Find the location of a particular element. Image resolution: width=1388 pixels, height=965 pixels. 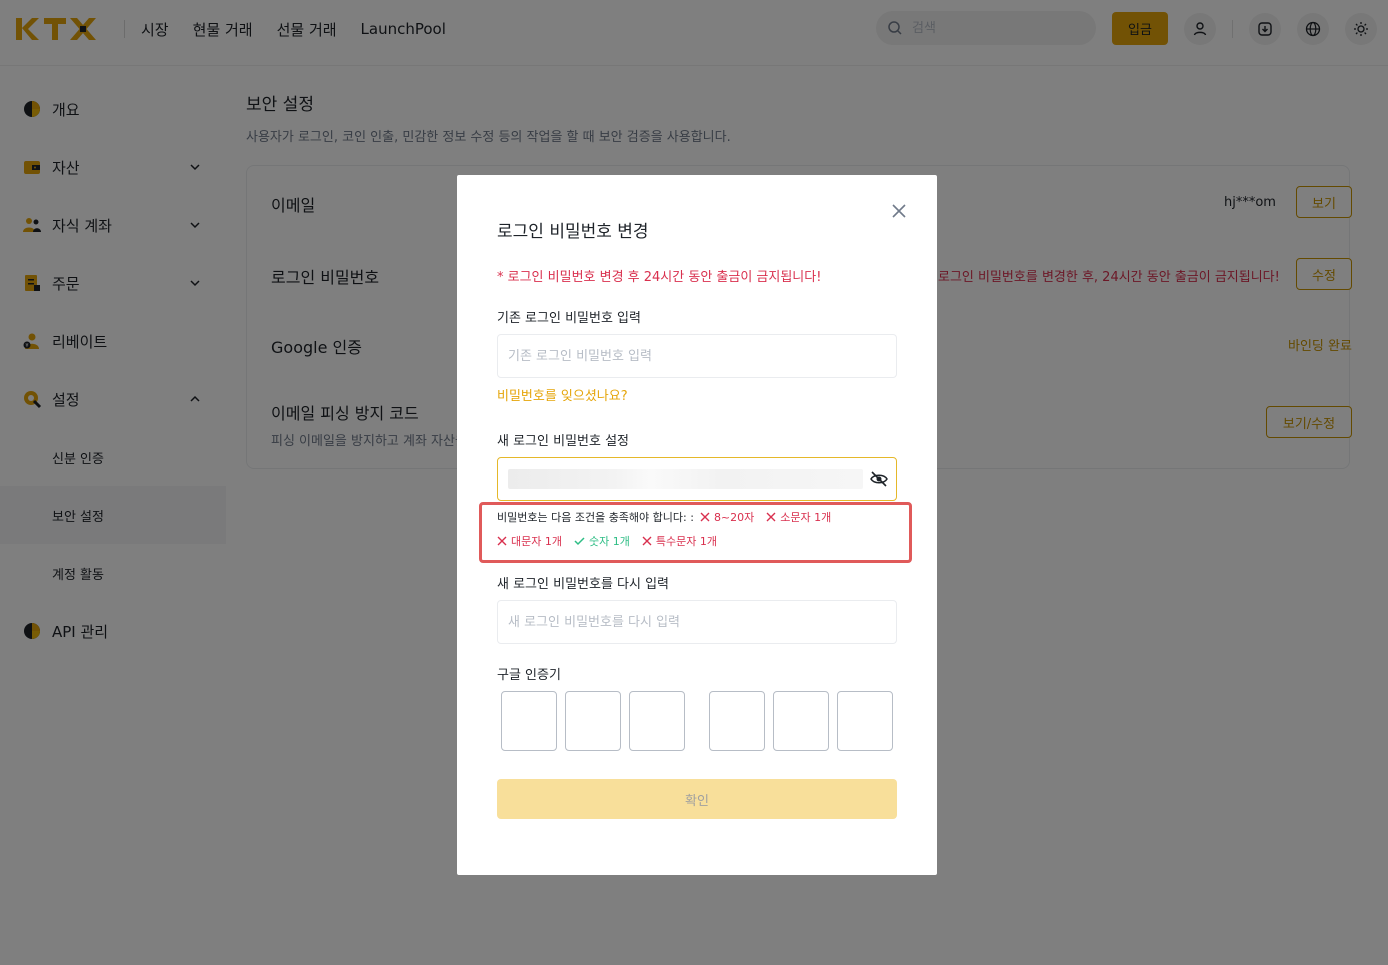

password-requirements-line-1: 비밀번호는 다음 조건을 충족해야 합니다: : 8~20자 소문자 1개 is located at coordinates (670, 517).